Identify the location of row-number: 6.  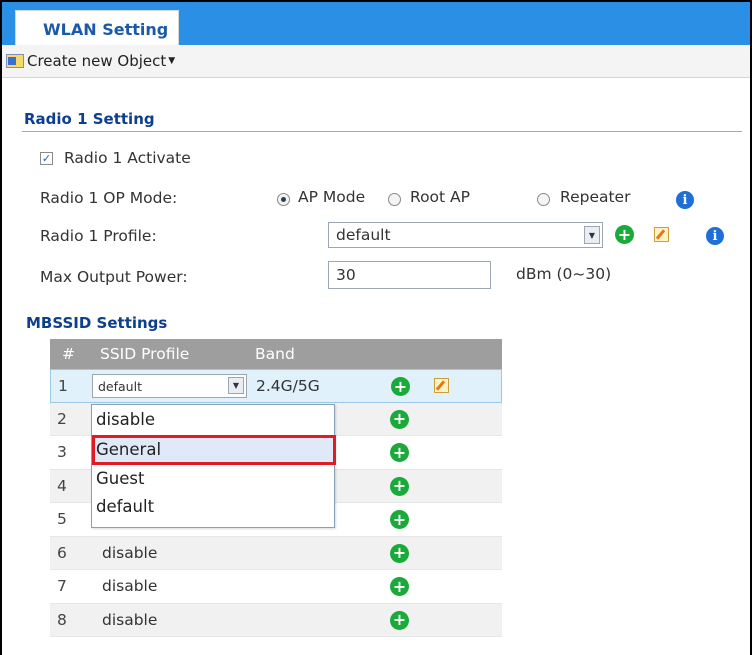
(62, 552).